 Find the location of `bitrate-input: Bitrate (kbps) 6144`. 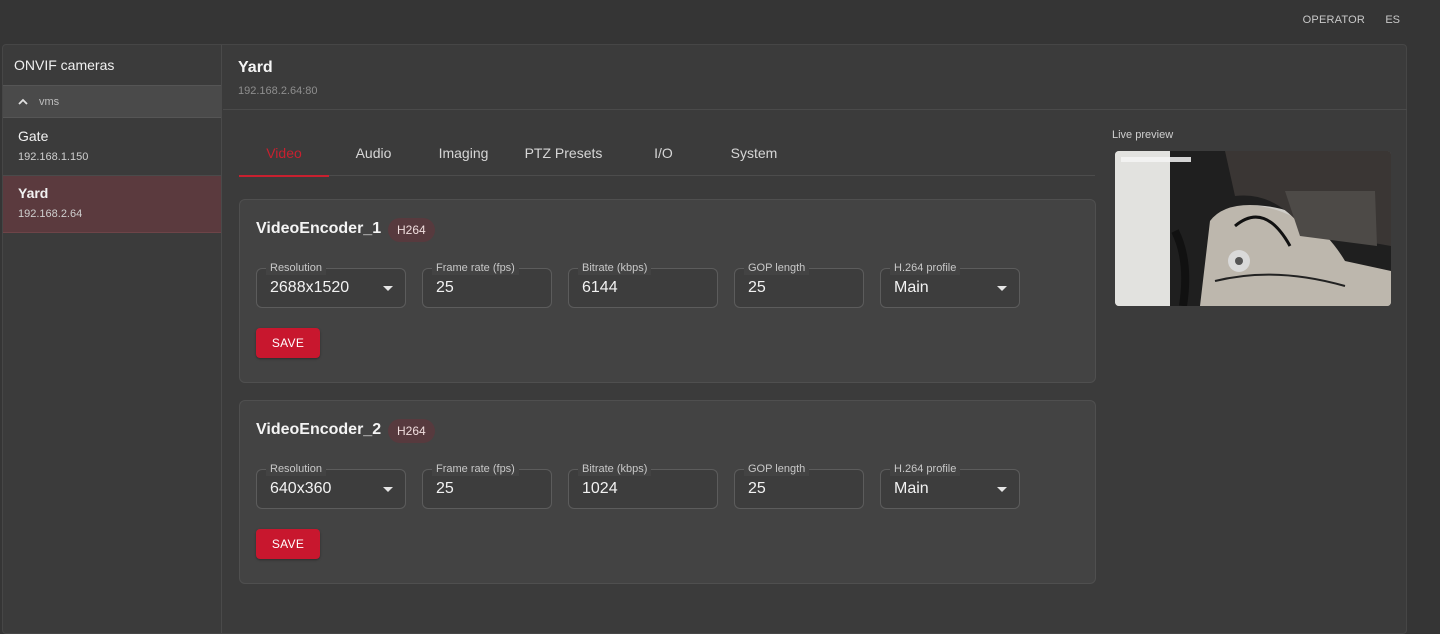

bitrate-input: Bitrate (kbps) 6144 is located at coordinates (643, 284).